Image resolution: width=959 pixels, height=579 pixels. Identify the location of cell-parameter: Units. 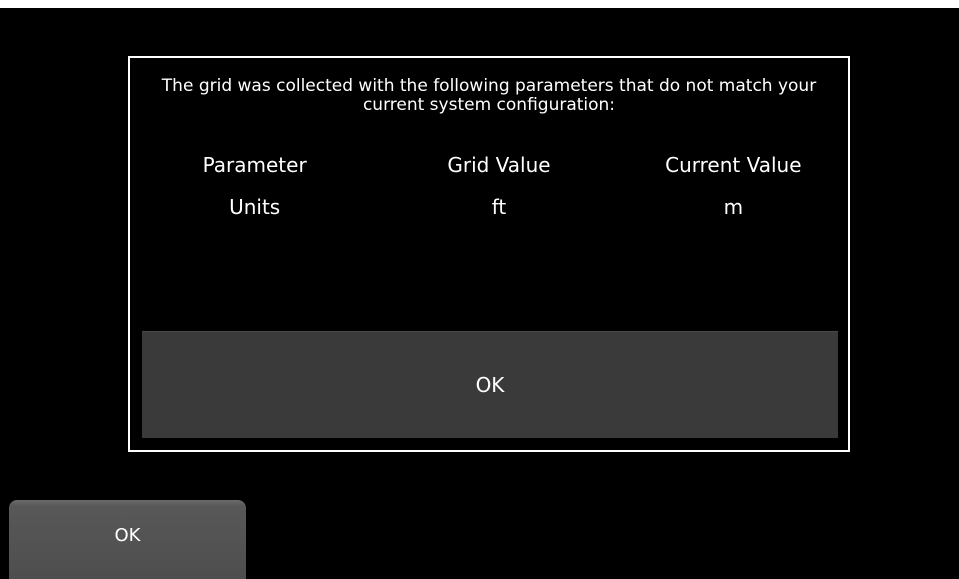
(255, 207).